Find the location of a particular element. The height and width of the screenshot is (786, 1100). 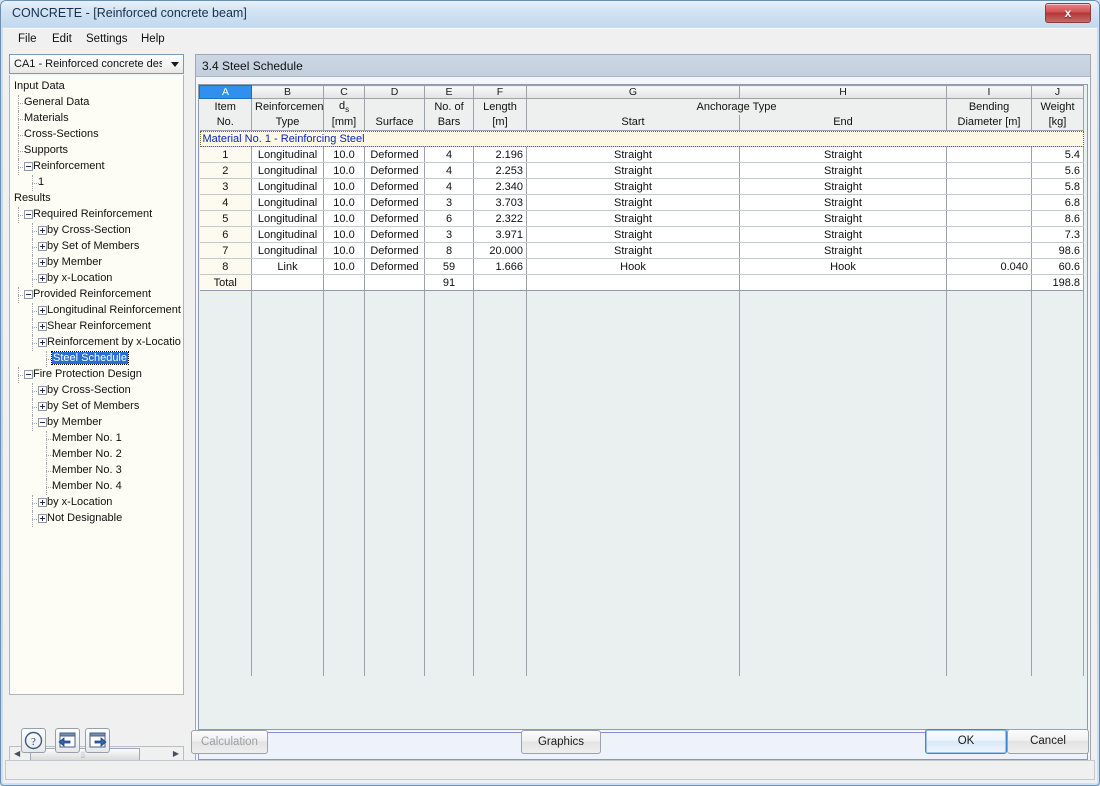

tree-item-longitudinal-reinforcement: Longitudinal Reinforcement is located at coordinates (109, 311).